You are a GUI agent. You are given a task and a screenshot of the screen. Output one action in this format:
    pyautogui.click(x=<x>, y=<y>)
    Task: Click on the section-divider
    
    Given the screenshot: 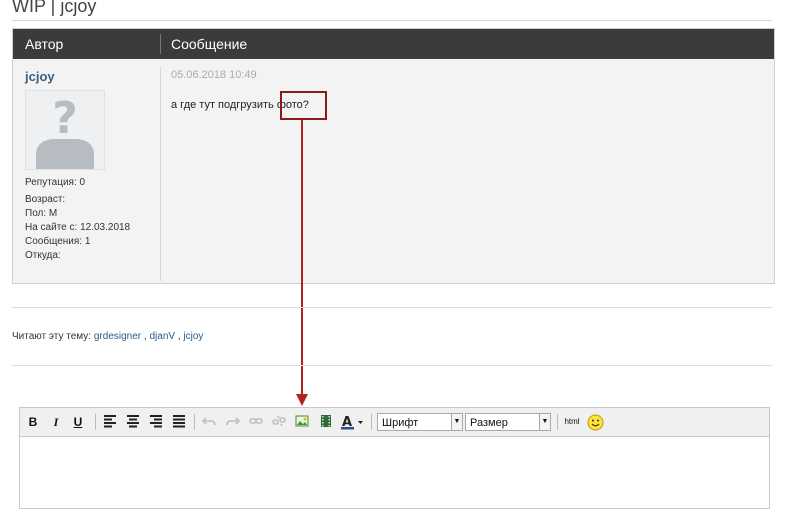 What is the action you would take?
    pyautogui.click(x=392, y=307)
    